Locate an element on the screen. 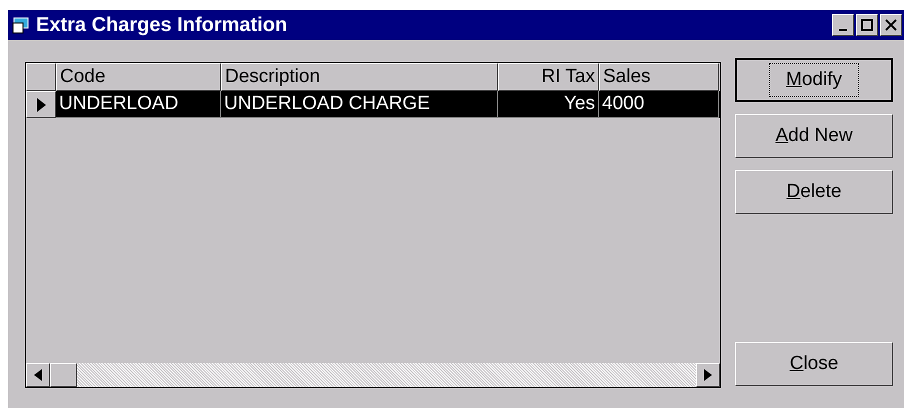 This screenshot has width=904, height=408. right-triangle-icon is located at coordinates (708, 375).